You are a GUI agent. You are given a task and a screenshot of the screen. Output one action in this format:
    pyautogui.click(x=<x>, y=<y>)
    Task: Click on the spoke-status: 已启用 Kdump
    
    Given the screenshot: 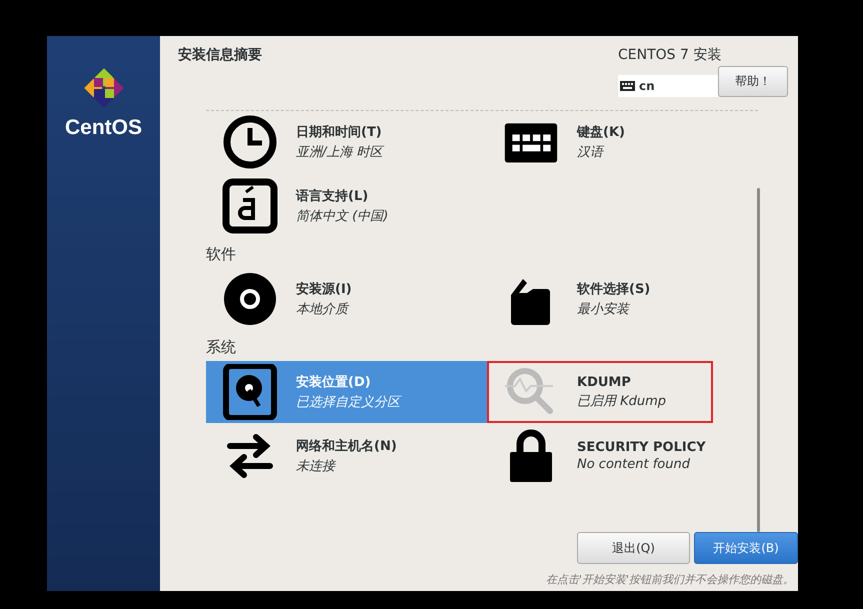 What is the action you would take?
    pyautogui.click(x=621, y=401)
    